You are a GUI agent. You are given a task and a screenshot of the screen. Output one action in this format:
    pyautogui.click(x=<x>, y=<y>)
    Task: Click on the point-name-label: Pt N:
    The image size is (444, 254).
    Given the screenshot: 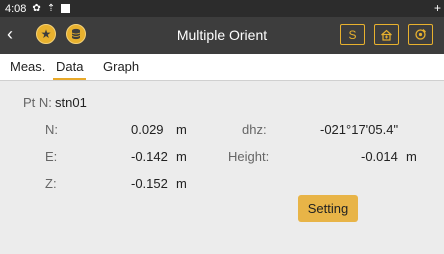 What is the action you would take?
    pyautogui.click(x=37, y=102)
    